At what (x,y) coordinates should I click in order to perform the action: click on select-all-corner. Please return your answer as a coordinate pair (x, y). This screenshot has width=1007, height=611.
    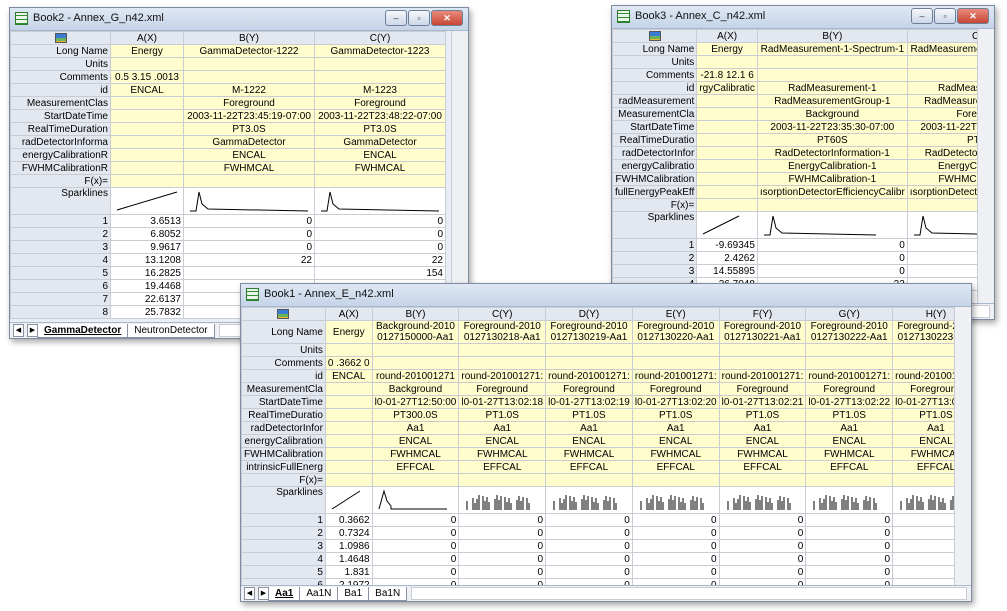
    Looking at the image, I should click on (655, 36).